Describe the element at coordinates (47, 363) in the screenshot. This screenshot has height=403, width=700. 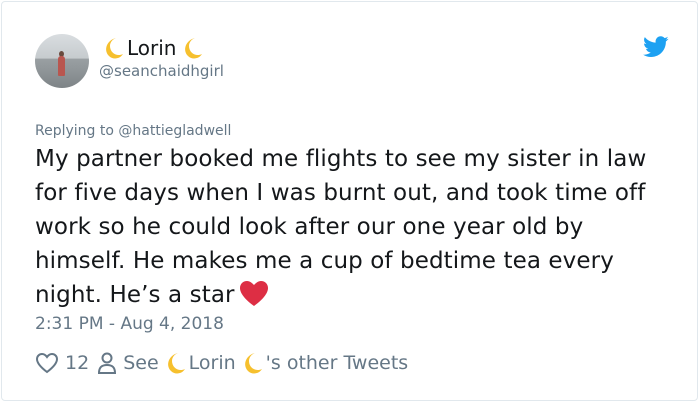
I see `heart-outline-icon` at that location.